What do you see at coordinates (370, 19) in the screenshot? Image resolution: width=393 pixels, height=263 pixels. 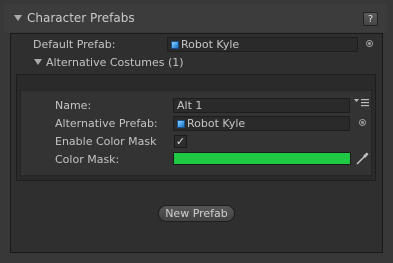 I see `help-button: ?` at bounding box center [370, 19].